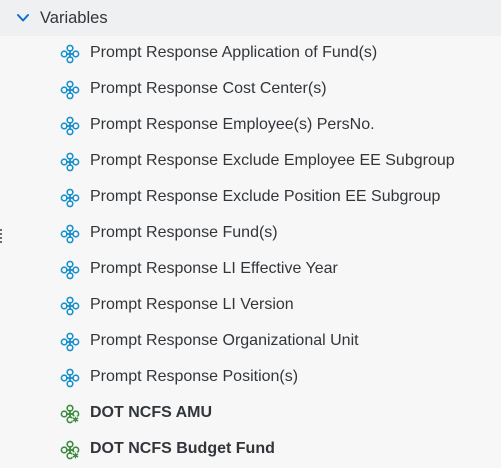 This screenshot has width=501, height=468. I want to click on list-item-label: Prompt Response Position(s), so click(194, 376).